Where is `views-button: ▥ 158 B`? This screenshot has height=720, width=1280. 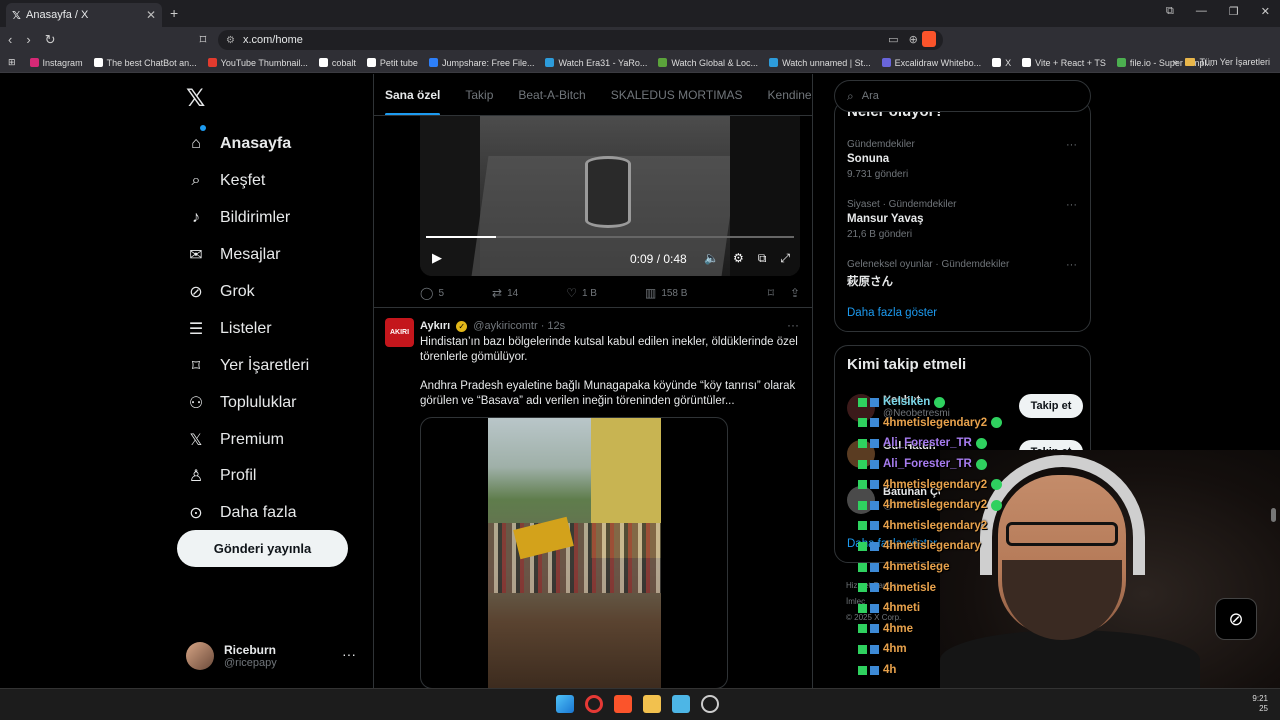 views-button: ▥ 158 B is located at coordinates (666, 293).